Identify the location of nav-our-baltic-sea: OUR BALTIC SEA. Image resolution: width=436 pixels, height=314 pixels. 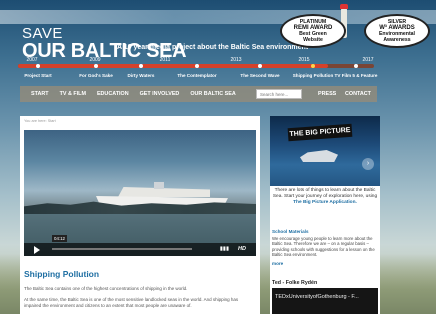
(212, 94).